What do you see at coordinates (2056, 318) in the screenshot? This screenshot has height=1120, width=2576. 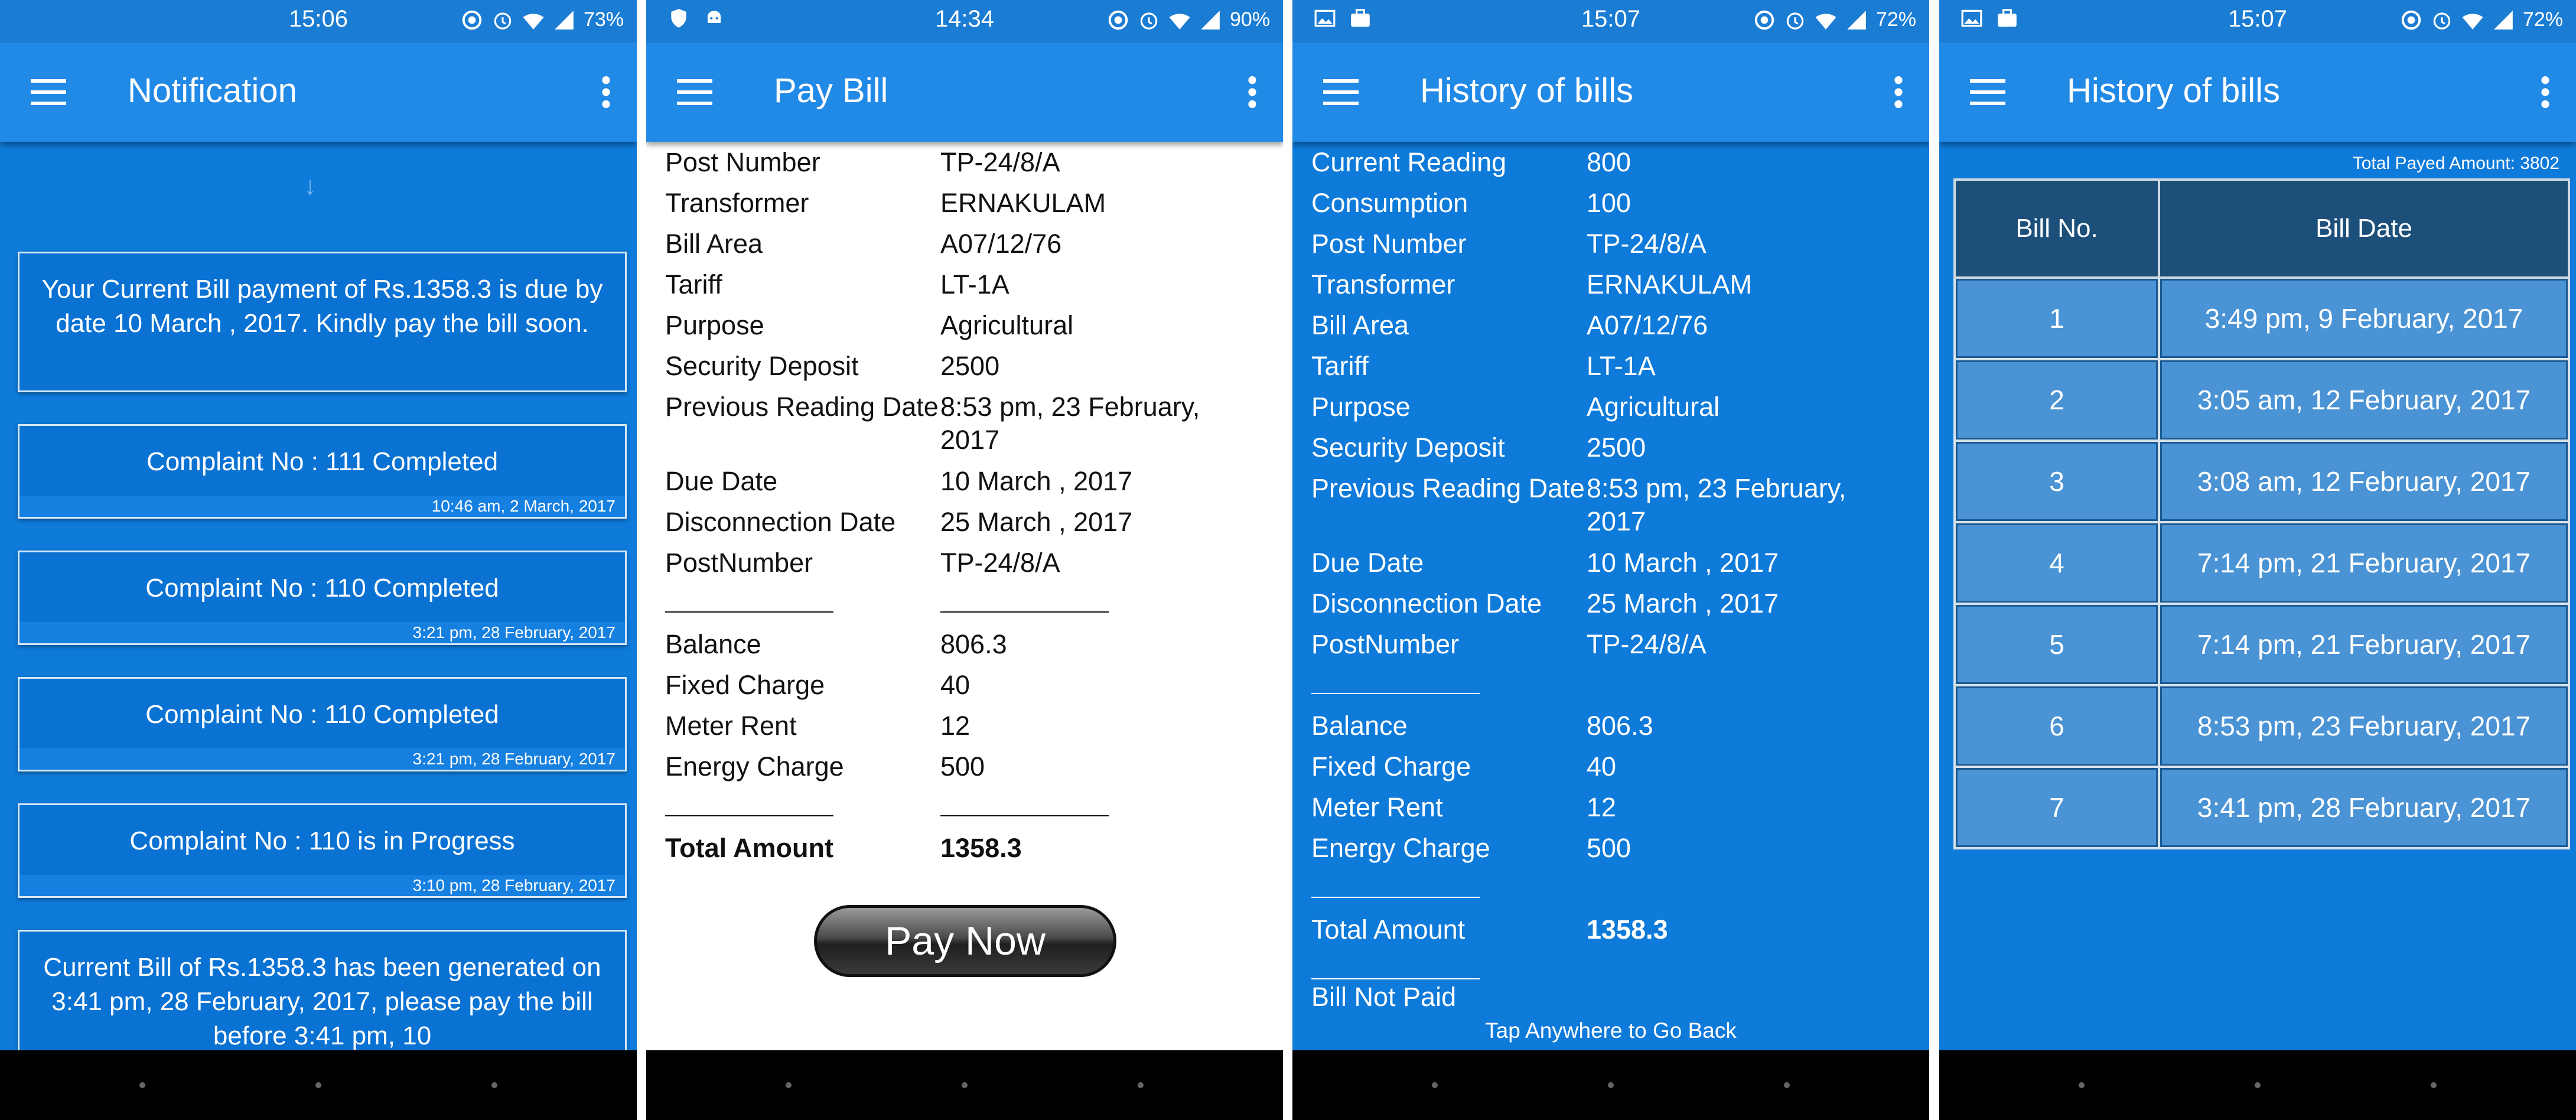 I see `bill-number-cell: 1` at bounding box center [2056, 318].